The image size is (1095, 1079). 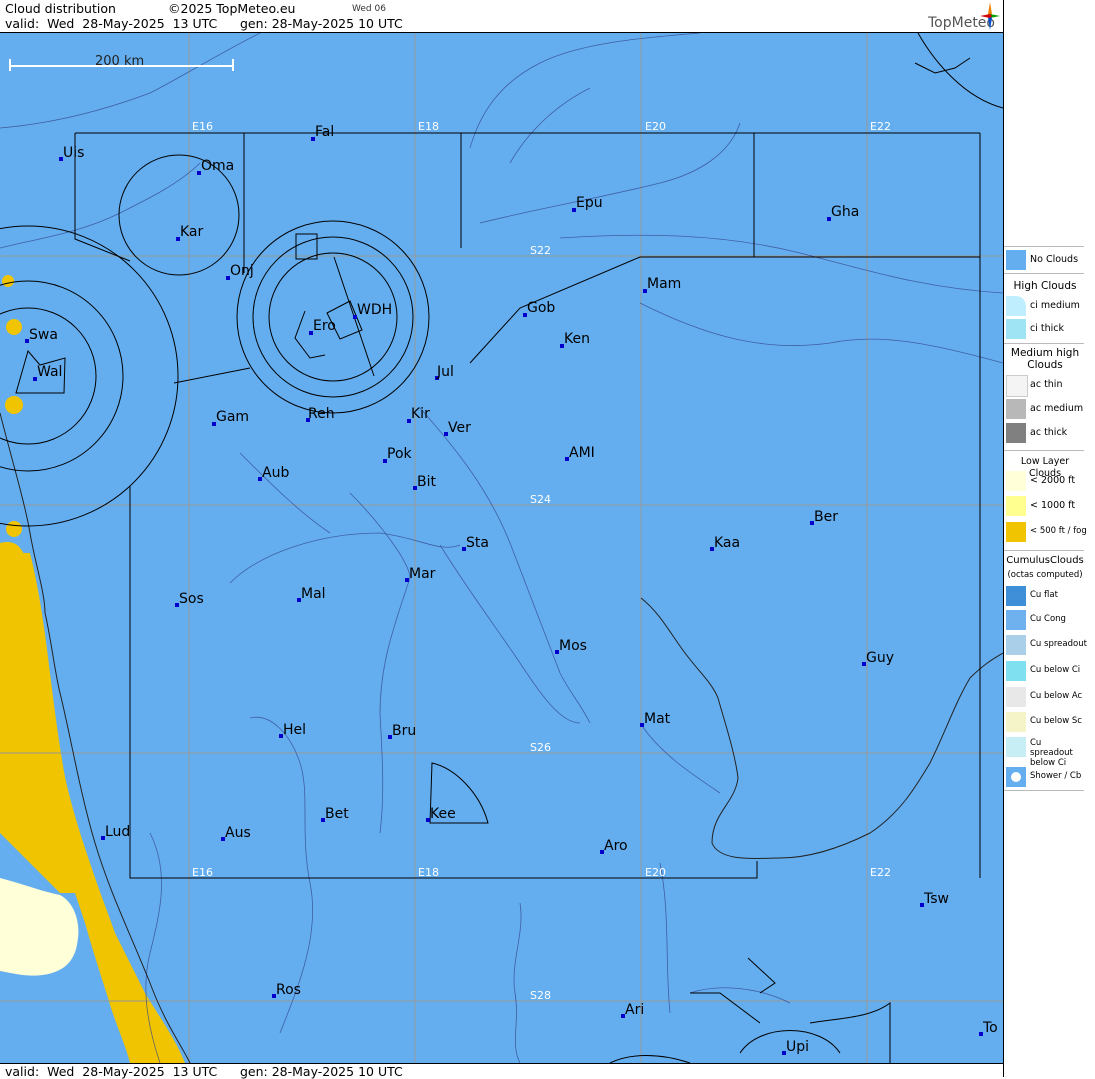 I want to click on station: Mam, so click(x=662, y=284).